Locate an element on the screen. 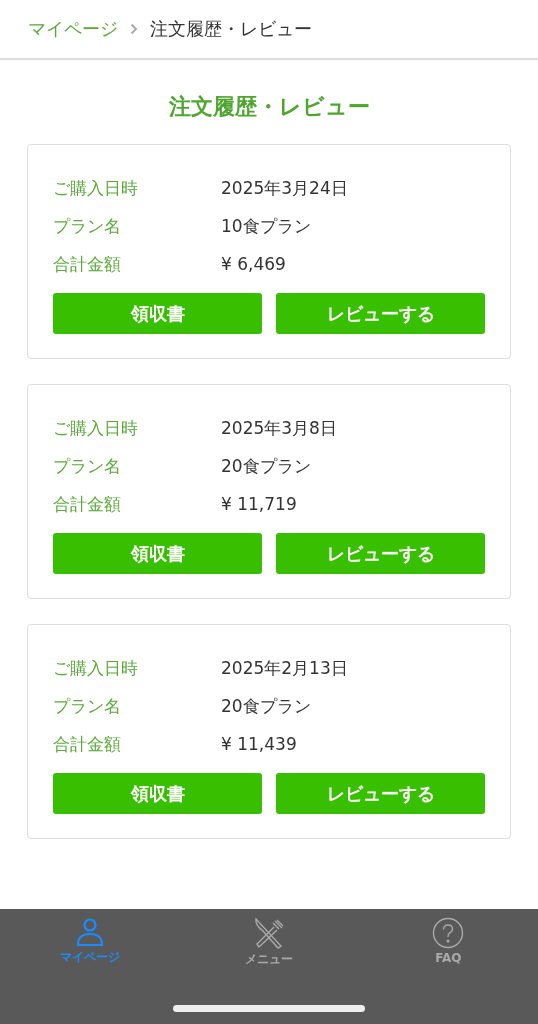 The width and height of the screenshot is (538, 1024). tab: マイページ is located at coordinates (89, 942).